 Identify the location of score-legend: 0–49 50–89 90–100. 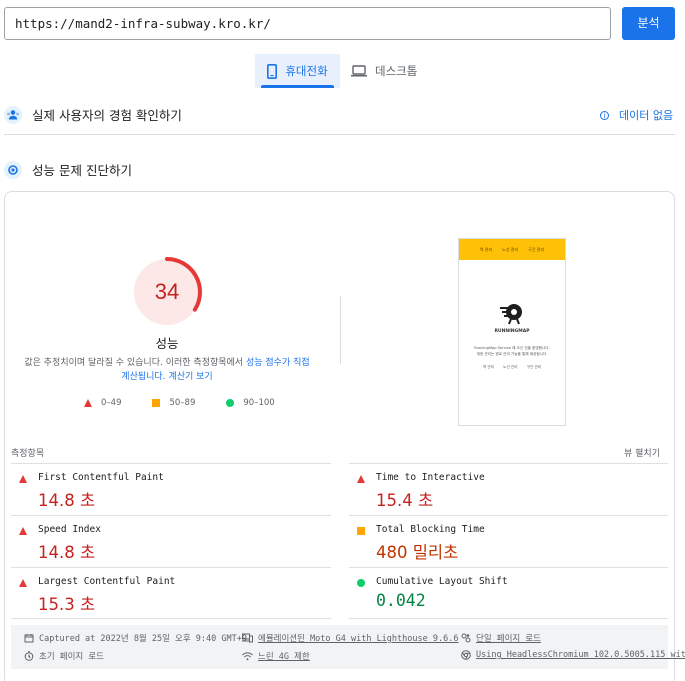
(195, 403).